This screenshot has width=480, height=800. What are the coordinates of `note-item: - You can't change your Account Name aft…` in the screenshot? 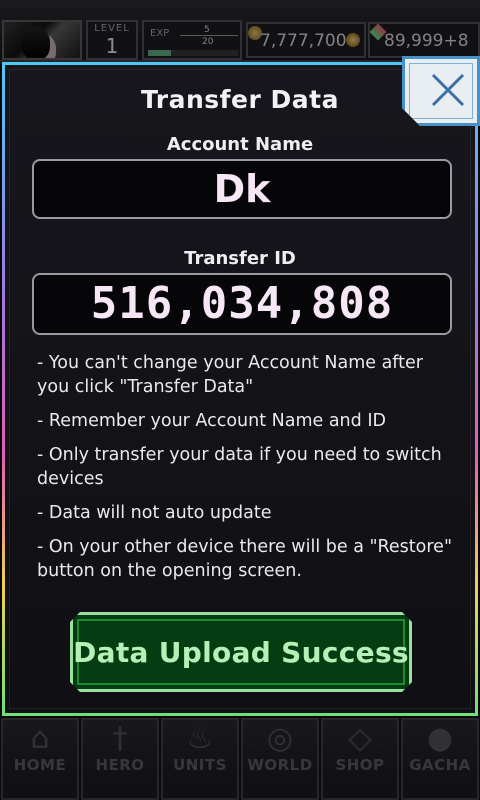 It's located at (230, 375).